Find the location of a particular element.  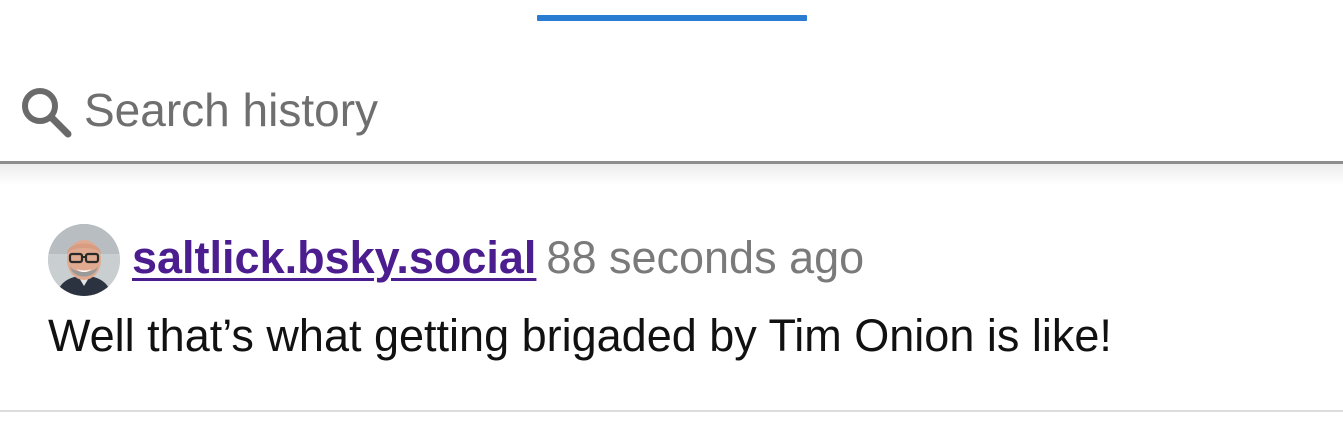

item-header: saltlick.bsky.social 88 seconds ago is located at coordinates (498, 258).